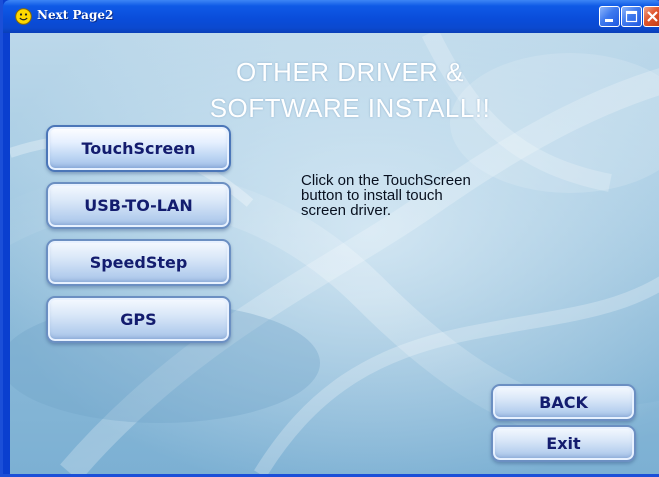 This screenshot has height=477, width=659. I want to click on maximize-button, so click(631, 16).